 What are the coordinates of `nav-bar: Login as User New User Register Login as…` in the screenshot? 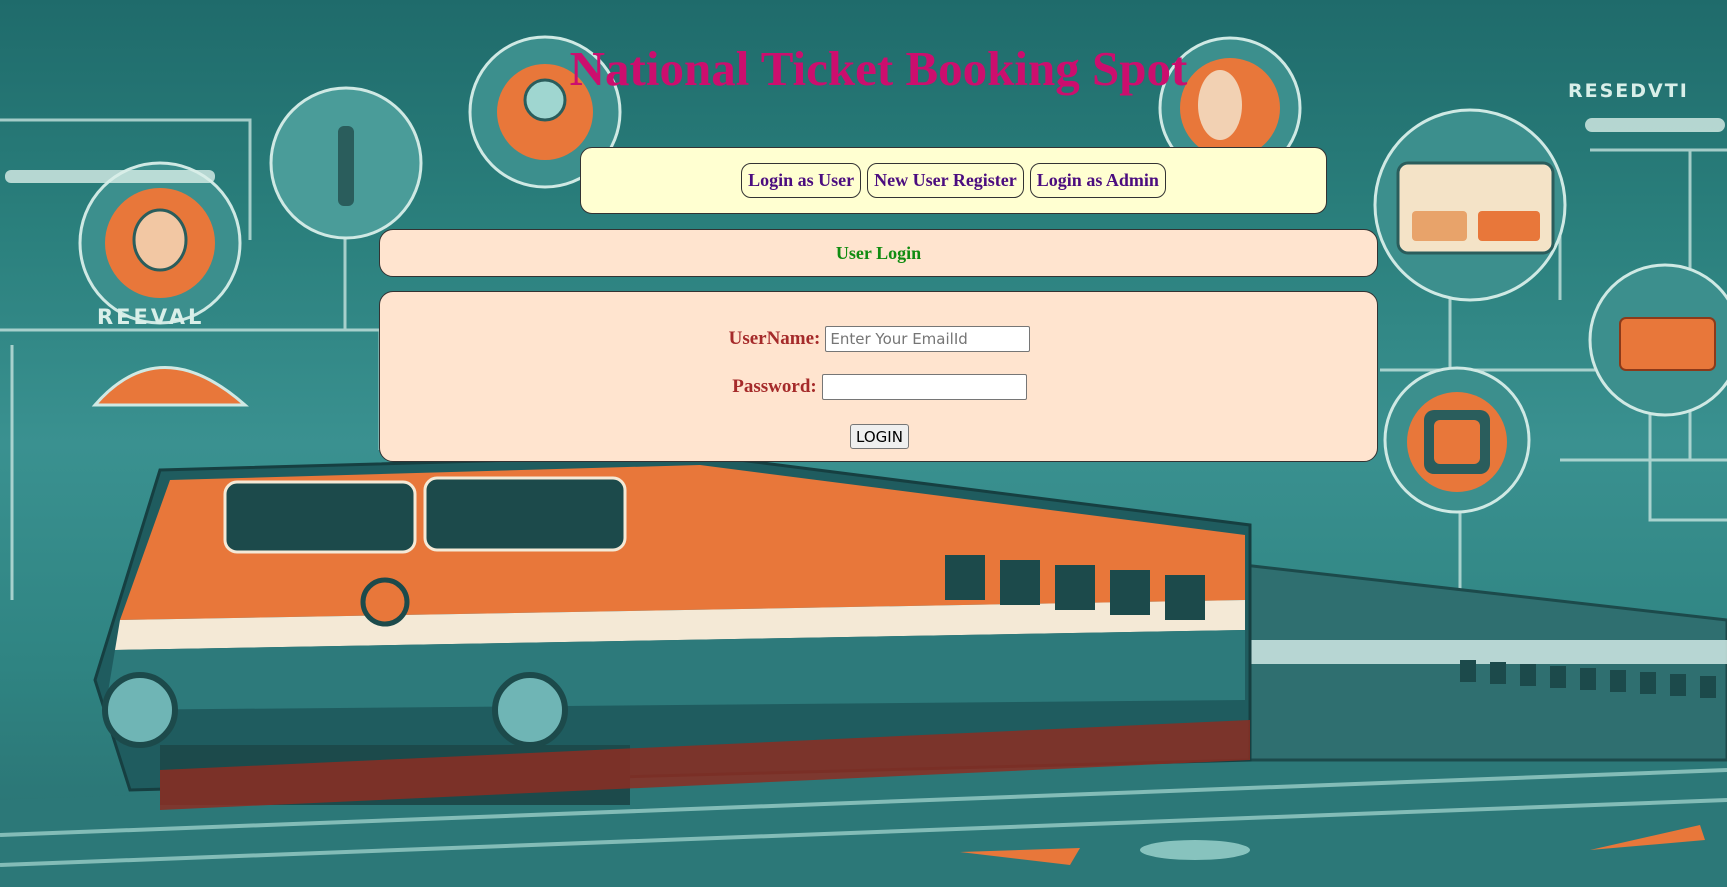 It's located at (953, 180).